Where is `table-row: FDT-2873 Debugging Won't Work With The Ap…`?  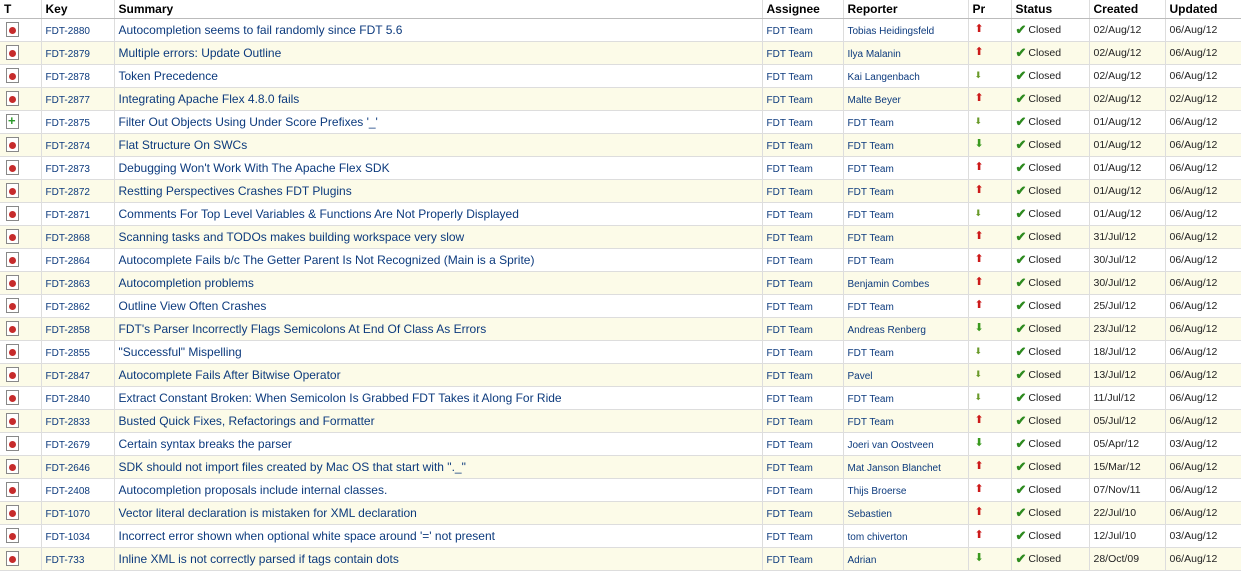 table-row: FDT-2873 Debugging Won't Work With The Ap… is located at coordinates (620, 168).